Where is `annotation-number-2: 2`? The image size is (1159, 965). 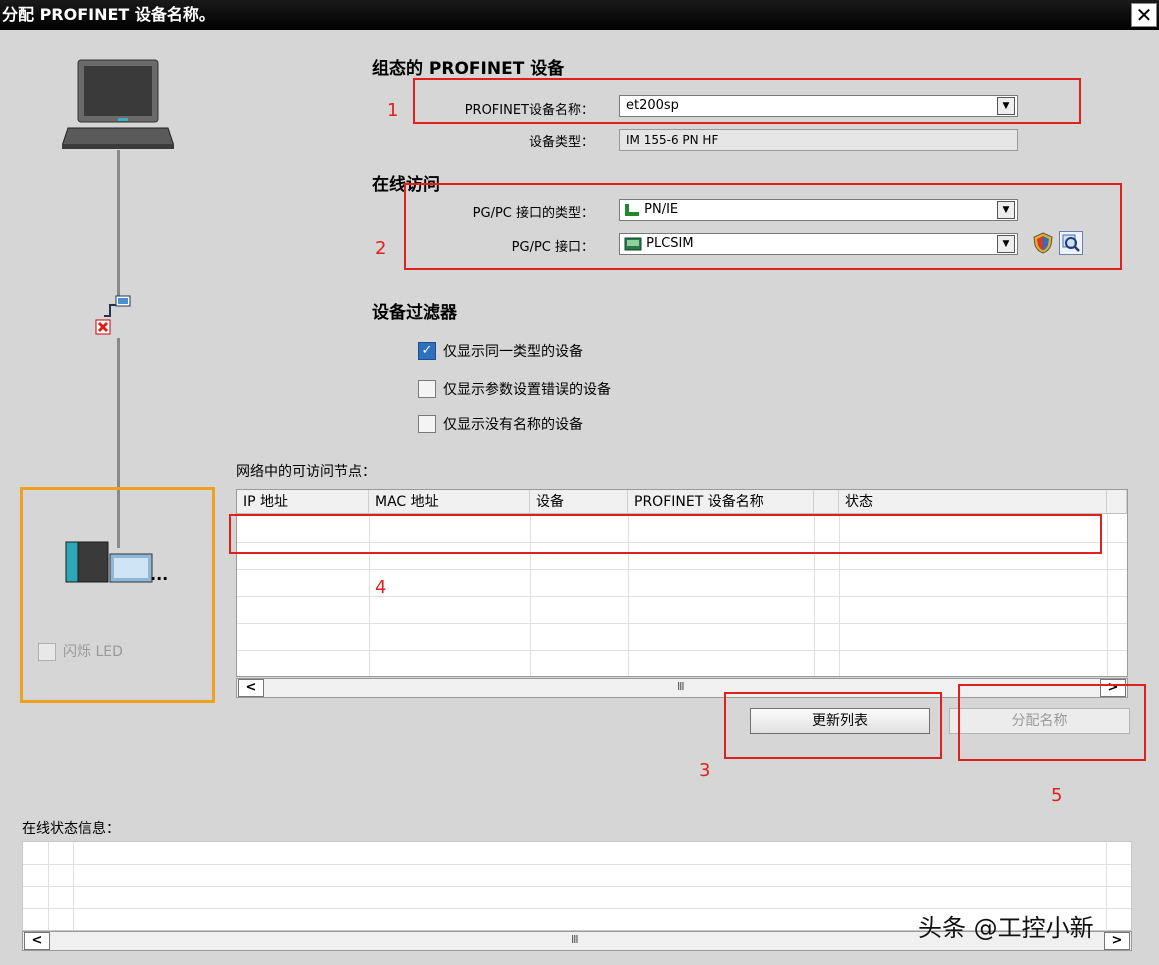
annotation-number-2: 2 is located at coordinates (381, 248).